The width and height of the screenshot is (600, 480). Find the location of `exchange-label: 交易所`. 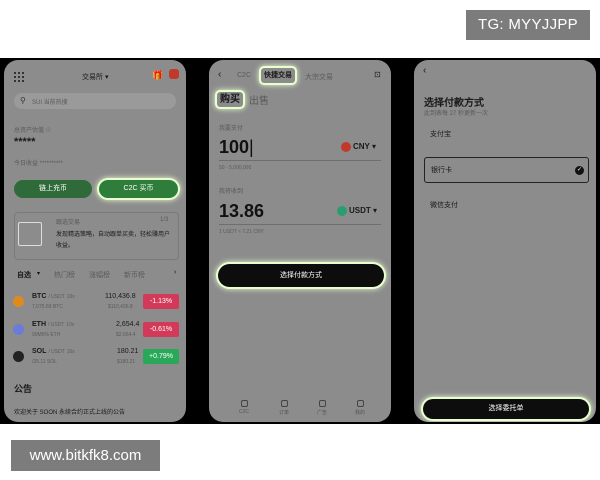

exchange-label: 交易所 is located at coordinates (92, 77).